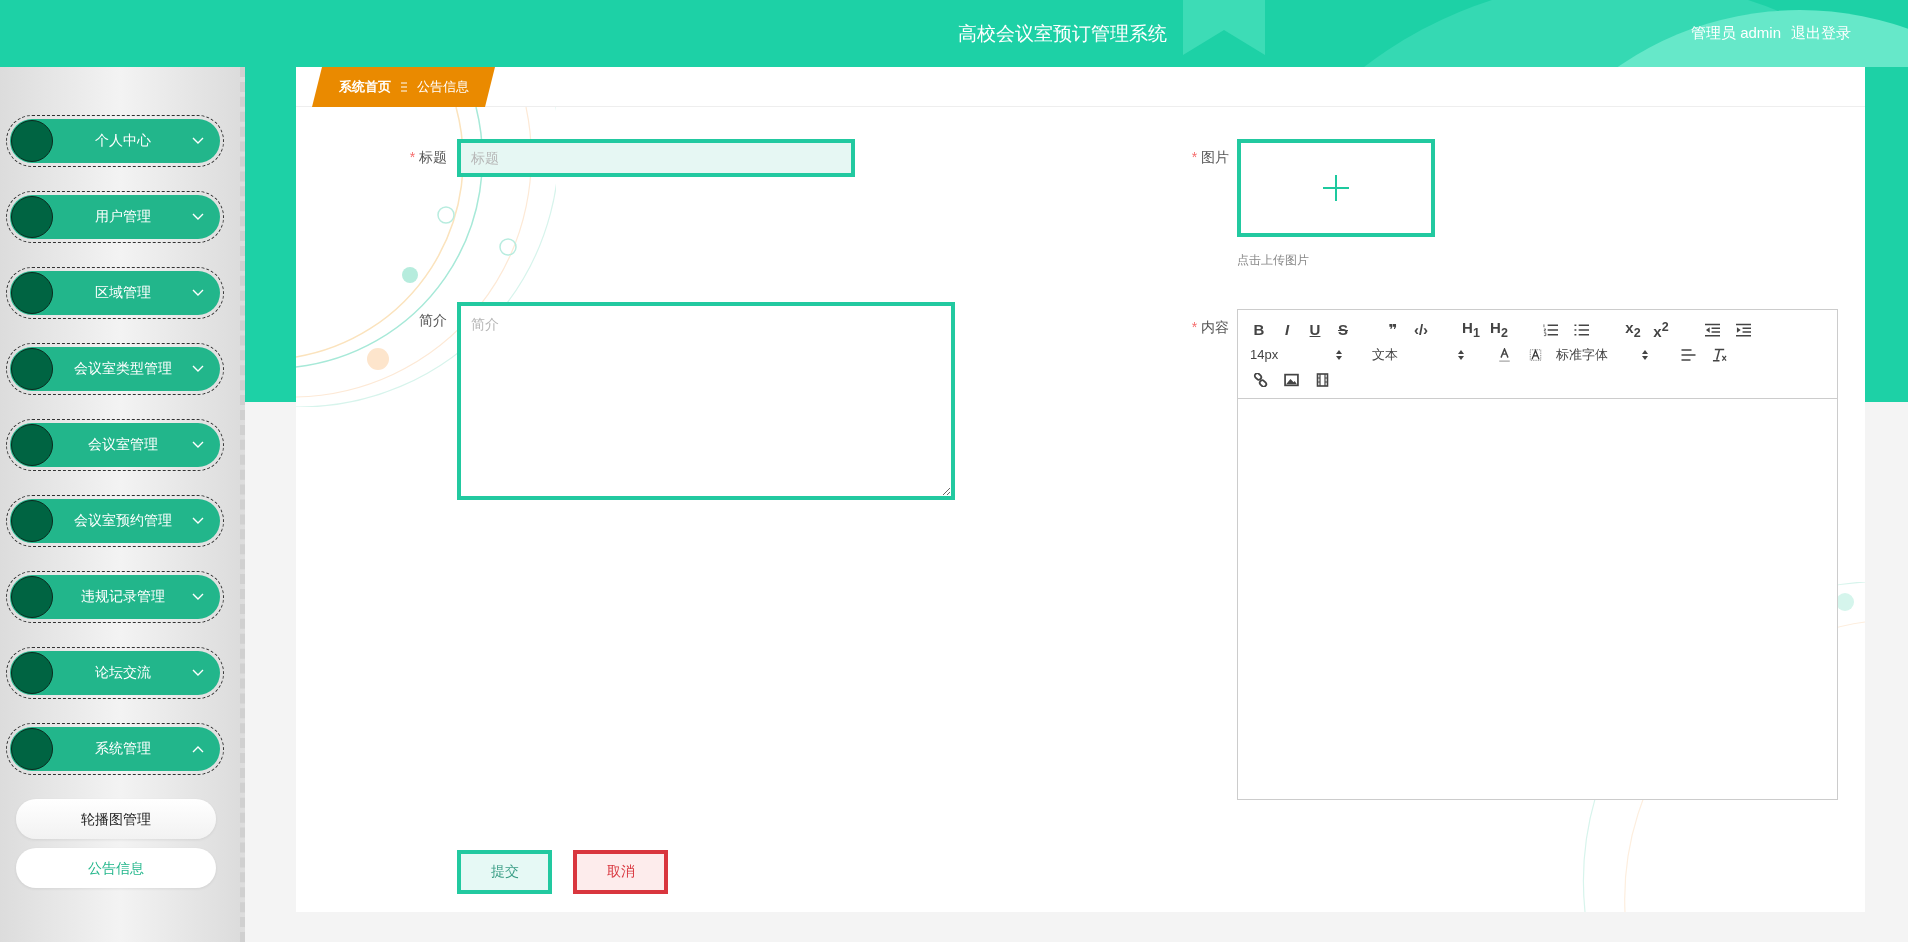 The width and height of the screenshot is (1908, 942). What do you see at coordinates (1602, 354) in the screenshot?
I see `toolbar-select: 标准字体` at bounding box center [1602, 354].